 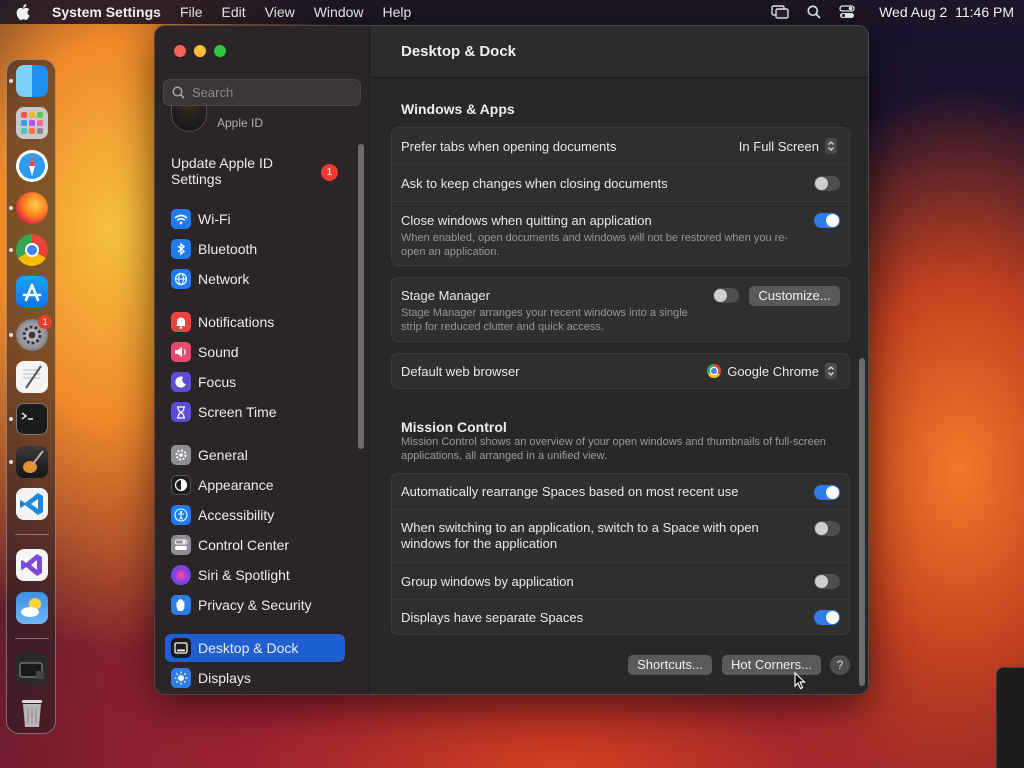 What do you see at coordinates (714, 371) in the screenshot?
I see `chrome-icon` at bounding box center [714, 371].